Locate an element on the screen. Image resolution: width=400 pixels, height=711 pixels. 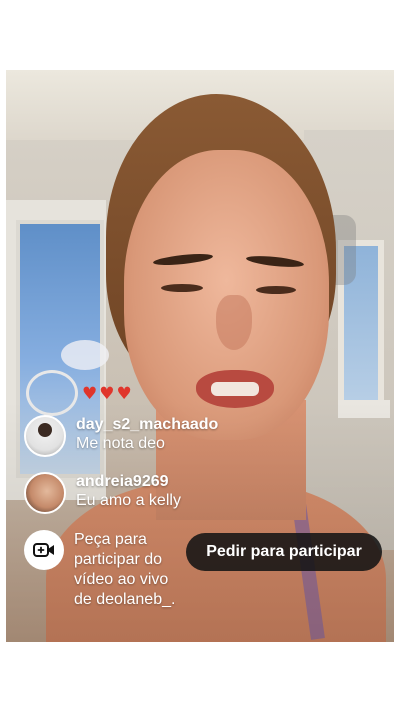
teeth is located at coordinates (235, 389).